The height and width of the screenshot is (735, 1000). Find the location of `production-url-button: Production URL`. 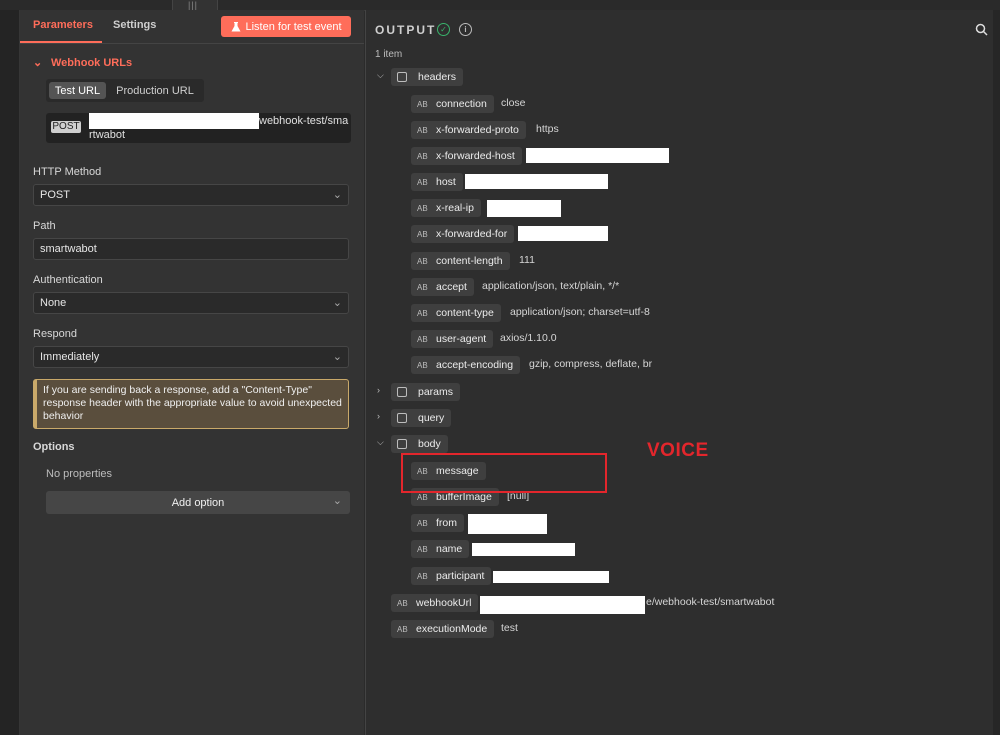

production-url-button: Production URL is located at coordinates (155, 90).